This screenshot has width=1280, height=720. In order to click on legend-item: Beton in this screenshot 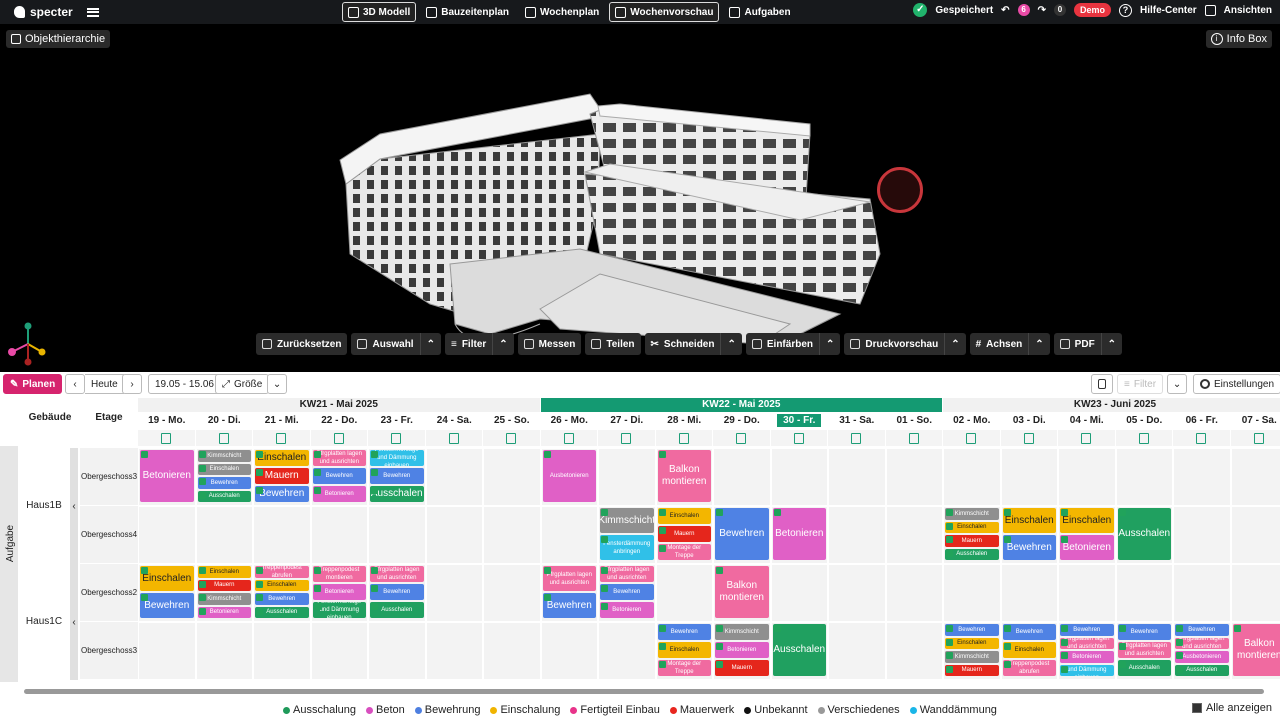, I will do `click(385, 710)`.